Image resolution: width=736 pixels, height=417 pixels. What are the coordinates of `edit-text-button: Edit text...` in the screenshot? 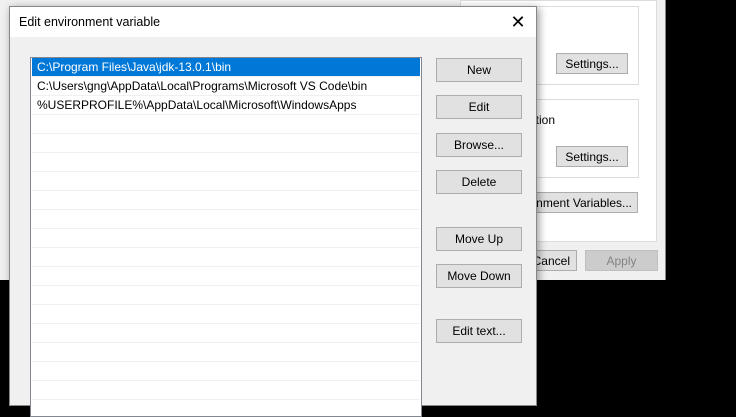 It's located at (479, 331).